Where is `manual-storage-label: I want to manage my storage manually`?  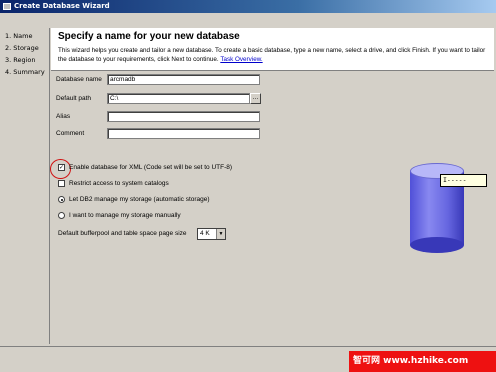
manual-storage-label: I want to manage my storage manually is located at coordinates (125, 215).